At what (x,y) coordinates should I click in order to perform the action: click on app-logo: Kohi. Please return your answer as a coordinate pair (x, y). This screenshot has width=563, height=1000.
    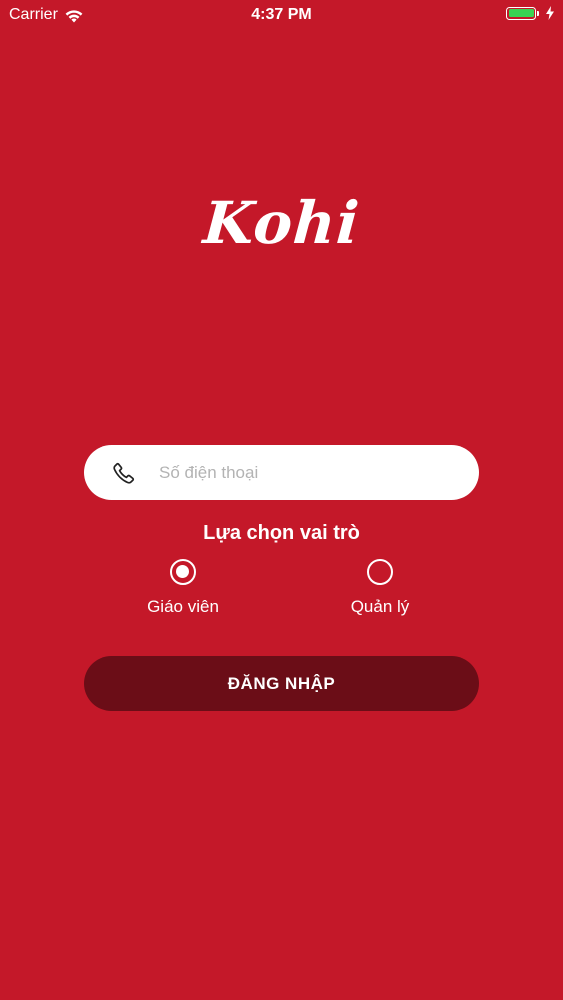
    Looking at the image, I should click on (281, 223).